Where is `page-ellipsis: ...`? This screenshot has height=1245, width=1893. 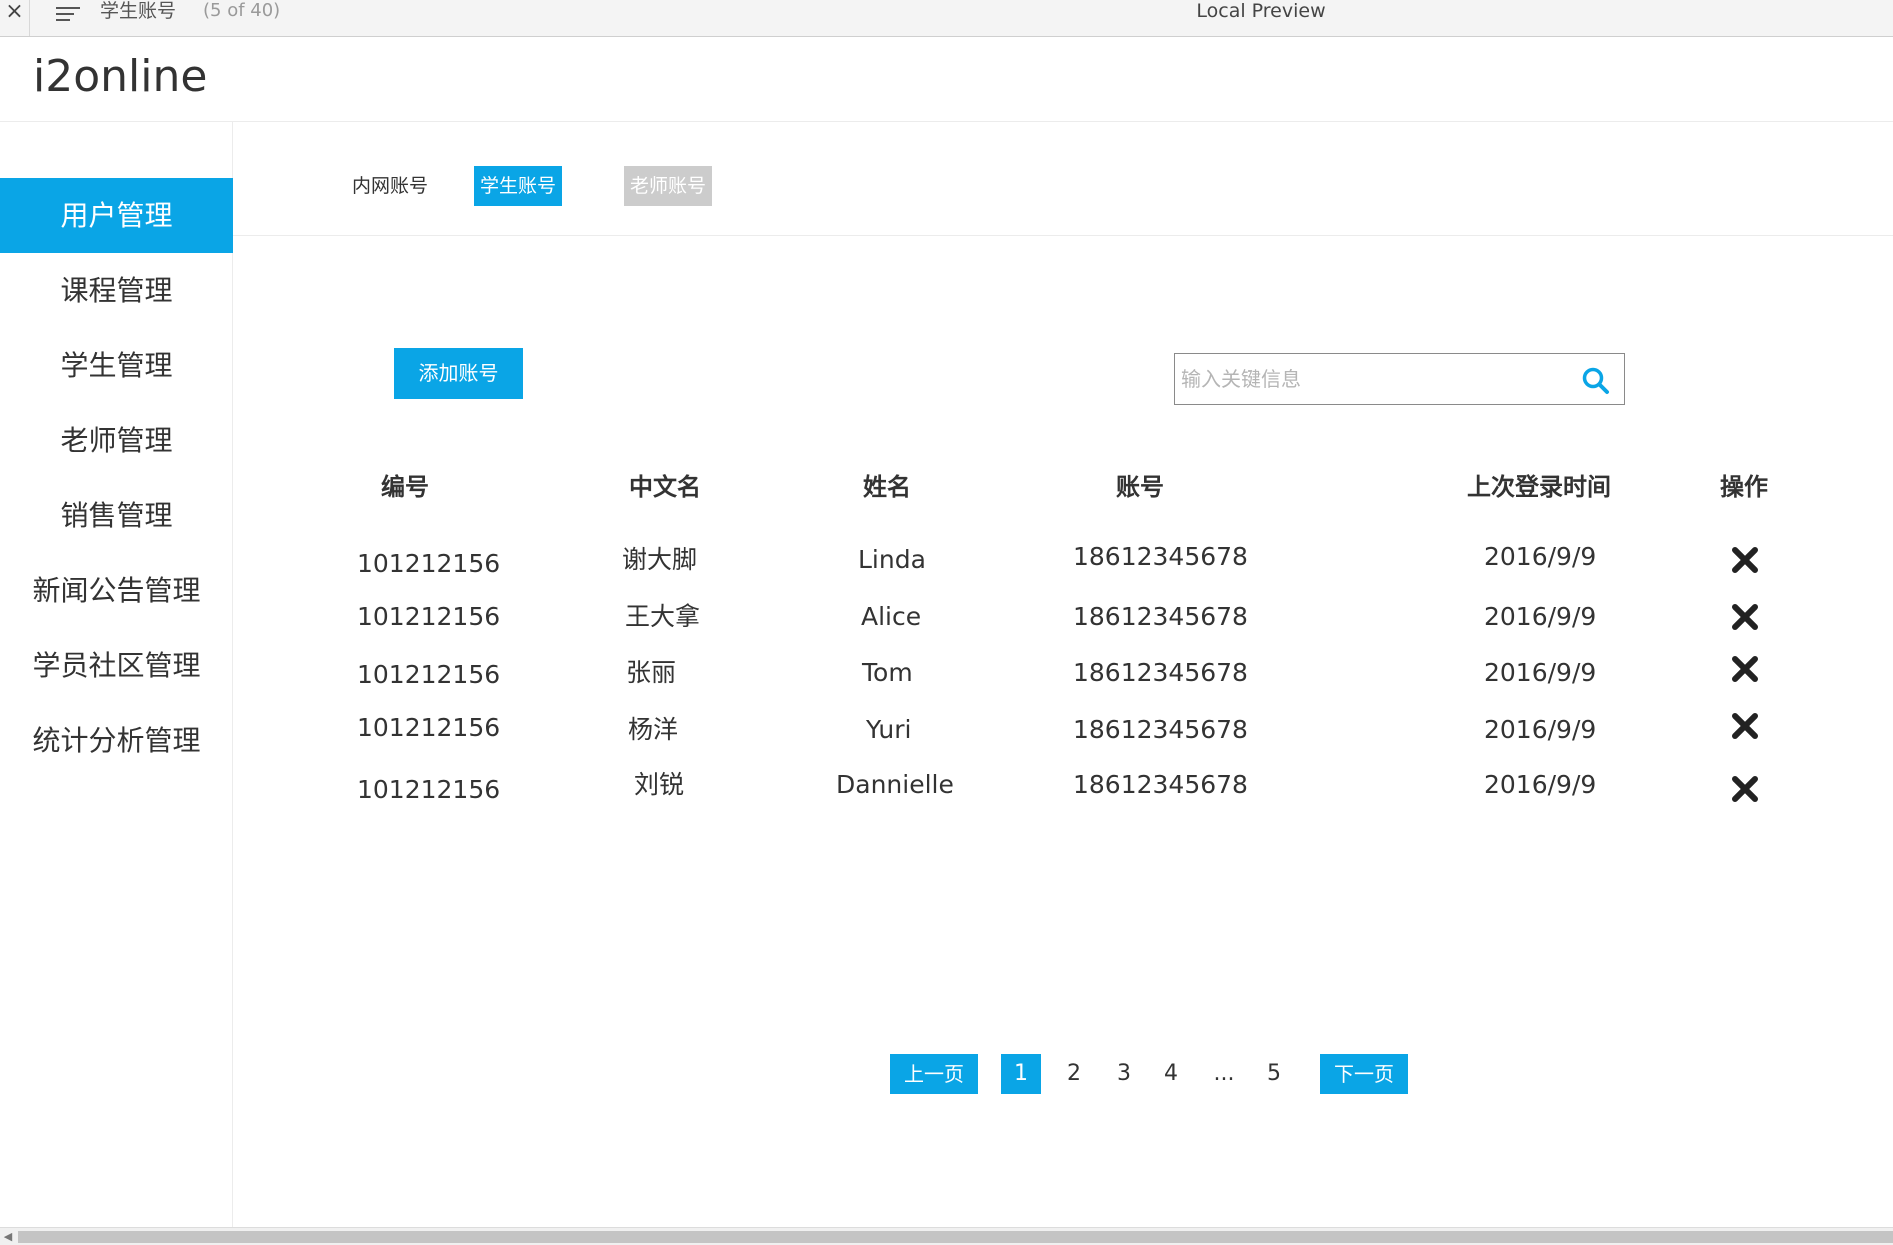
page-ellipsis: ... is located at coordinates (1224, 1073).